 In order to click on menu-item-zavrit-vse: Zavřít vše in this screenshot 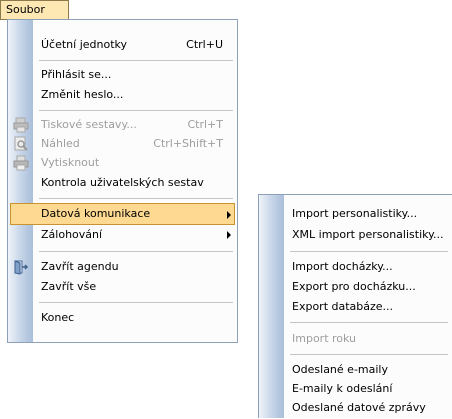, I will do `click(122, 287)`.